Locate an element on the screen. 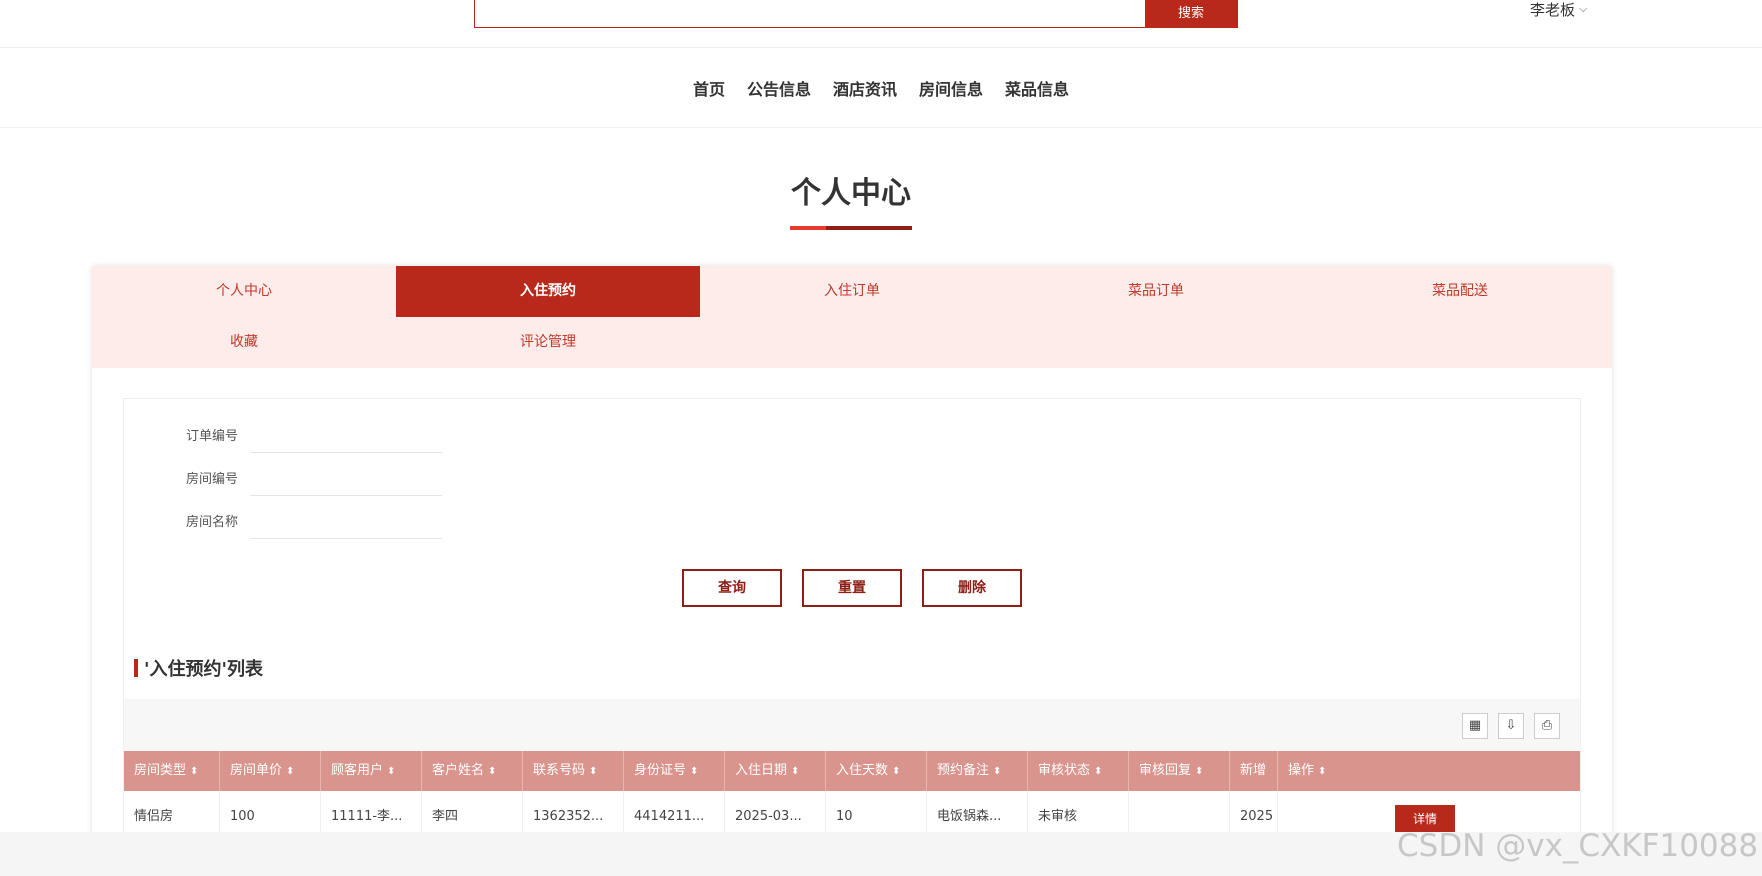 Image resolution: width=1762 pixels, height=876 pixels. room-no-row: 房间编号 is located at coordinates (424, 477).